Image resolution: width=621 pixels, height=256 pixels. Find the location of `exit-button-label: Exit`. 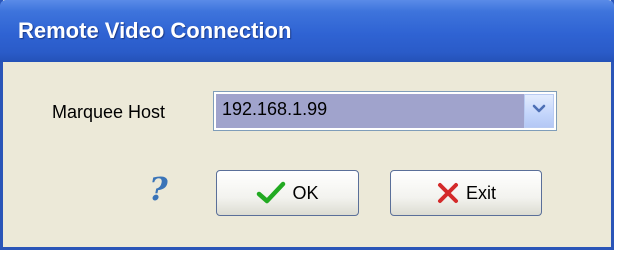

exit-button-label: Exit is located at coordinates (480, 192).